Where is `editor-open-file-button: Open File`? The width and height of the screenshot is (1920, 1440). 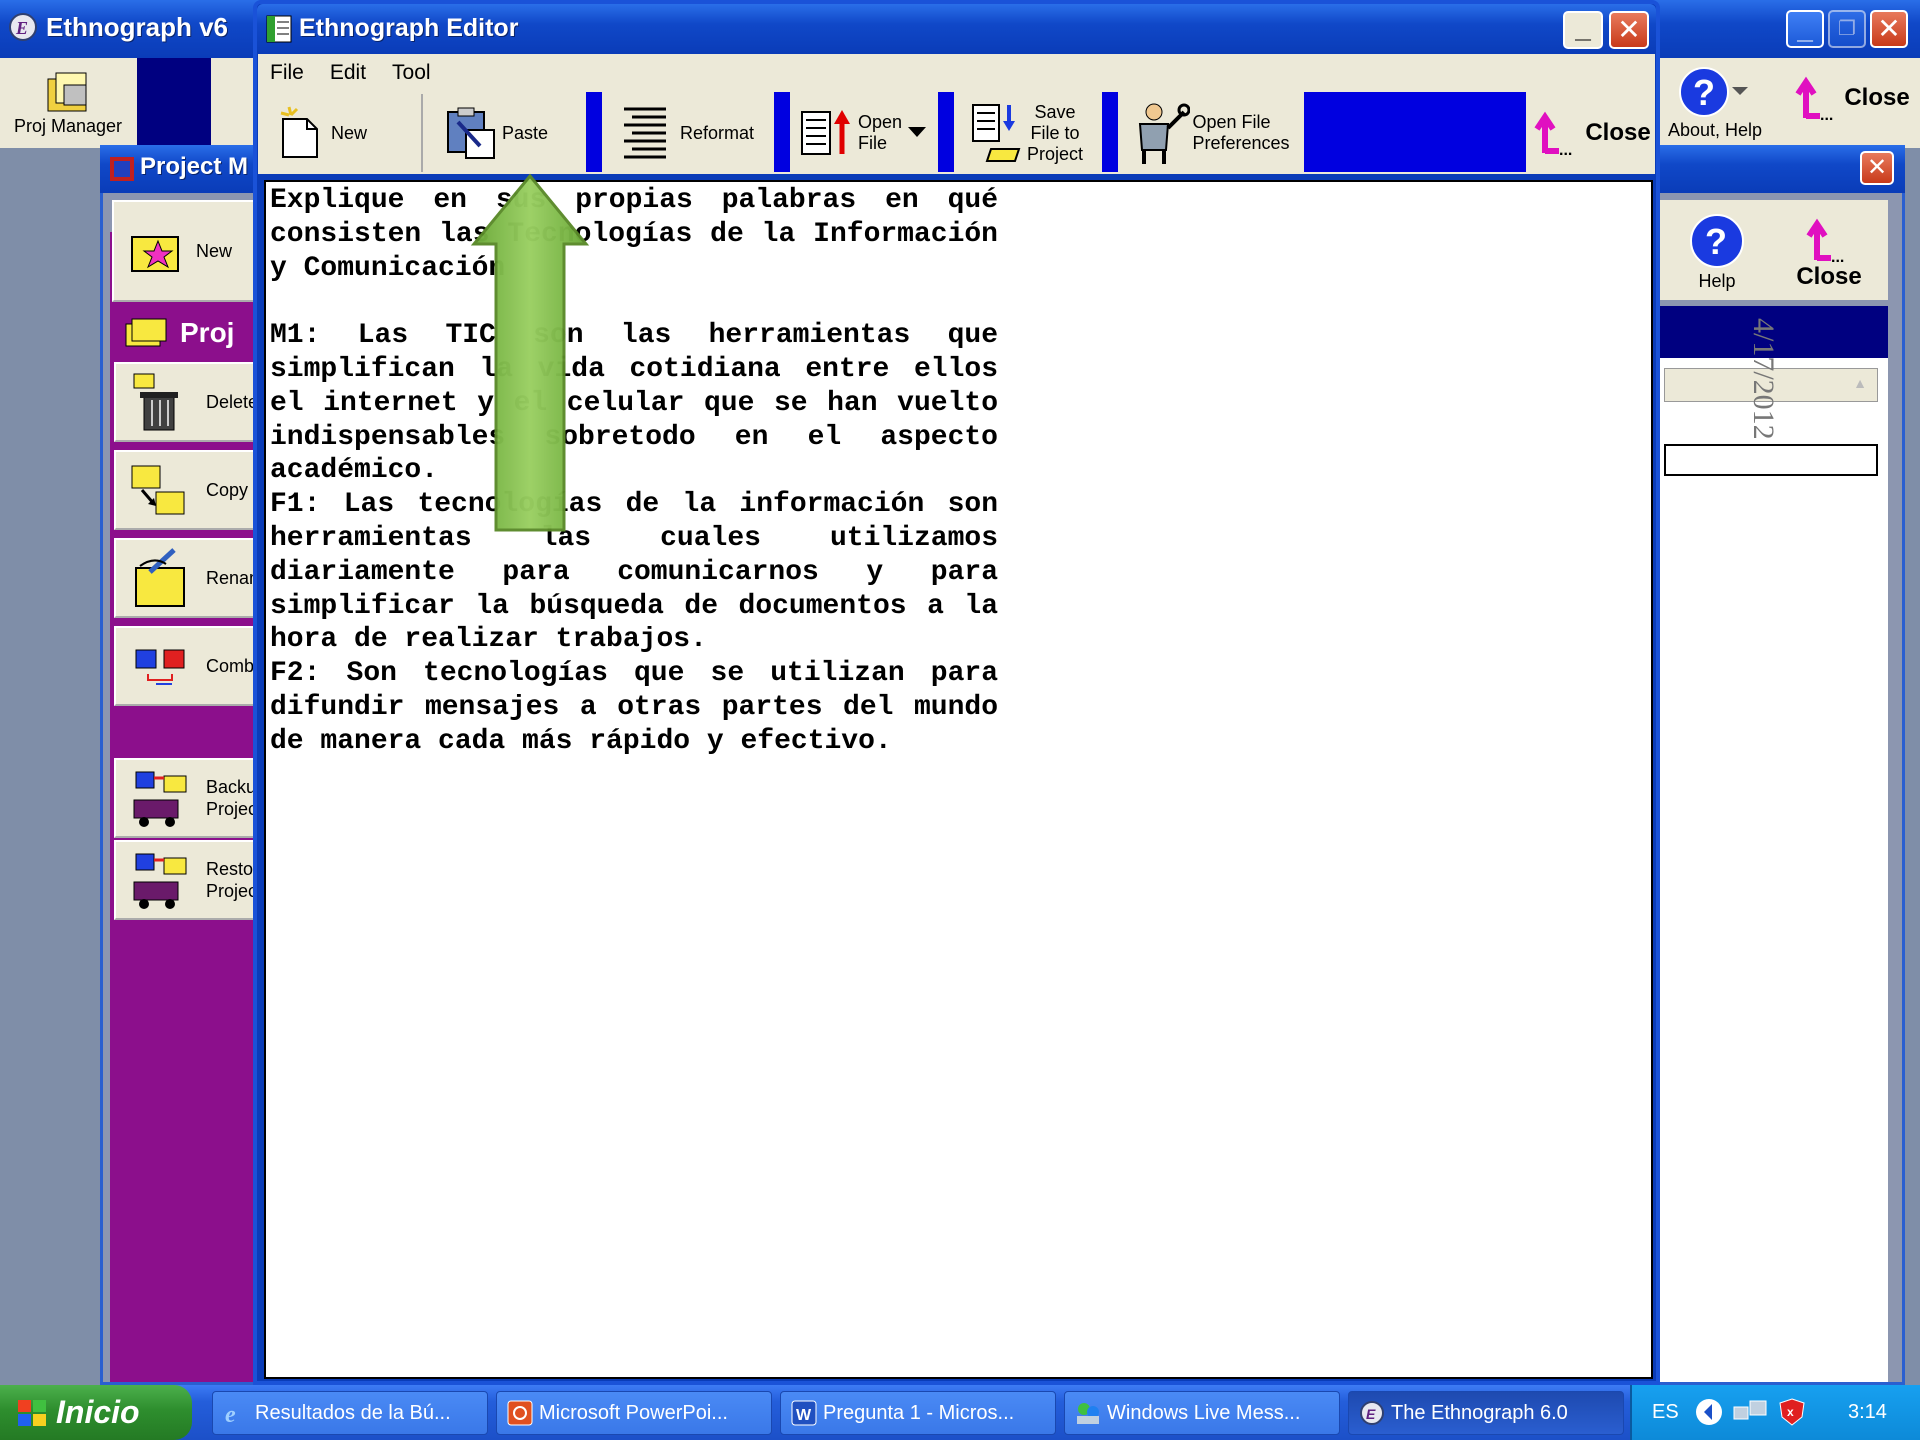 editor-open-file-button: Open File is located at coordinates (862, 133).